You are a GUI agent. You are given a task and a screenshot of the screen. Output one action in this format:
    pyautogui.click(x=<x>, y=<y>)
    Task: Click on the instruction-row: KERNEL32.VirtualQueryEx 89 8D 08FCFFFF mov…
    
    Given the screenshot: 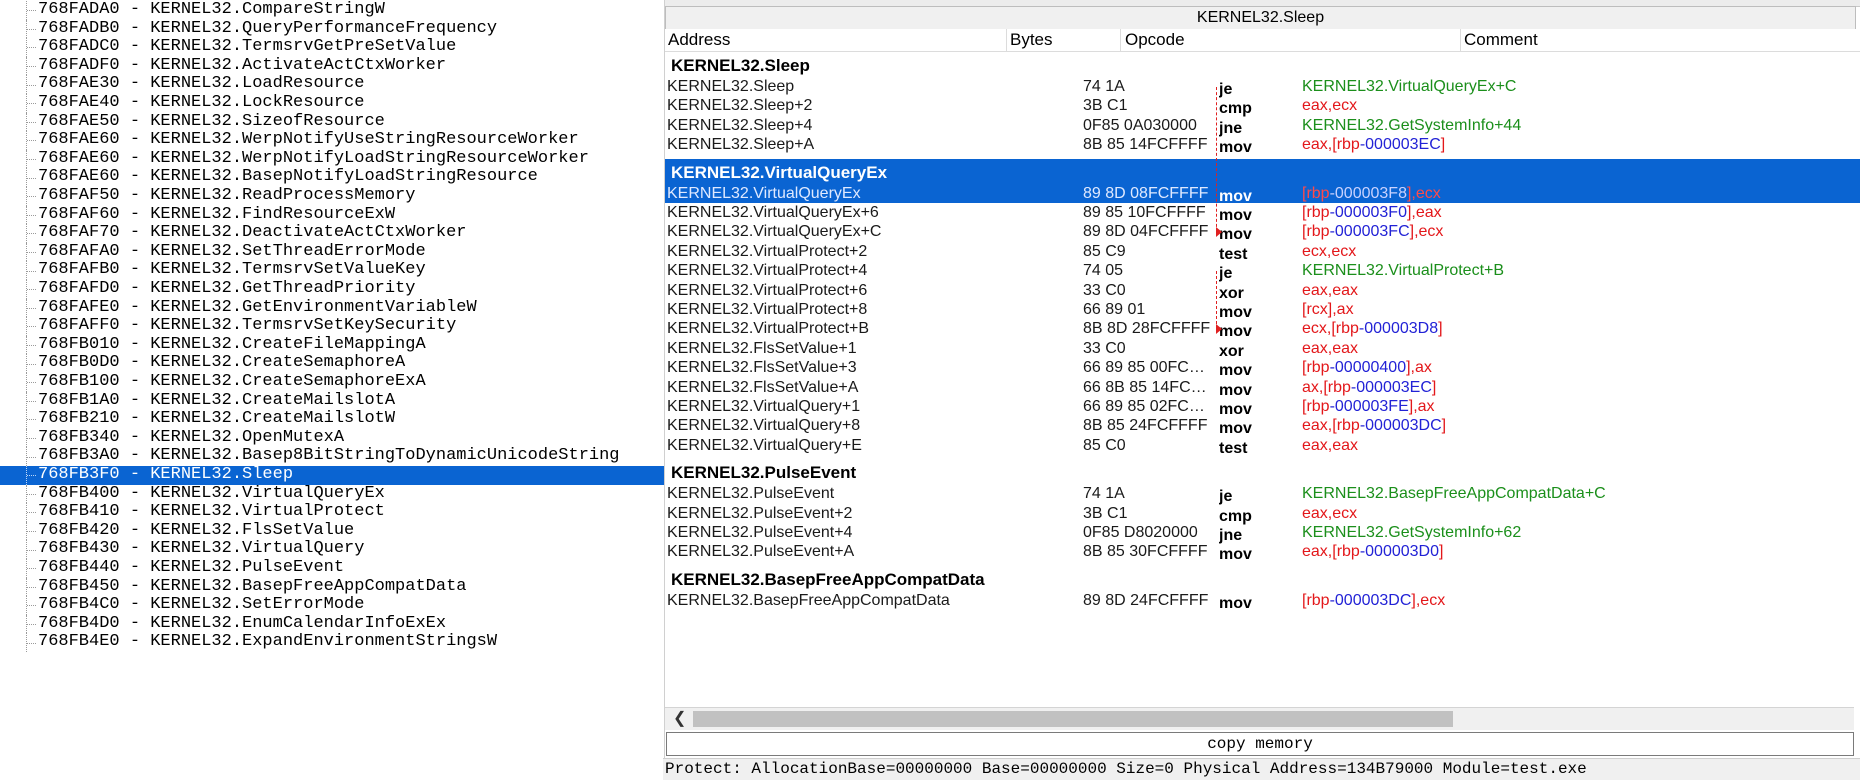 What is the action you would take?
    pyautogui.click(x=1262, y=194)
    